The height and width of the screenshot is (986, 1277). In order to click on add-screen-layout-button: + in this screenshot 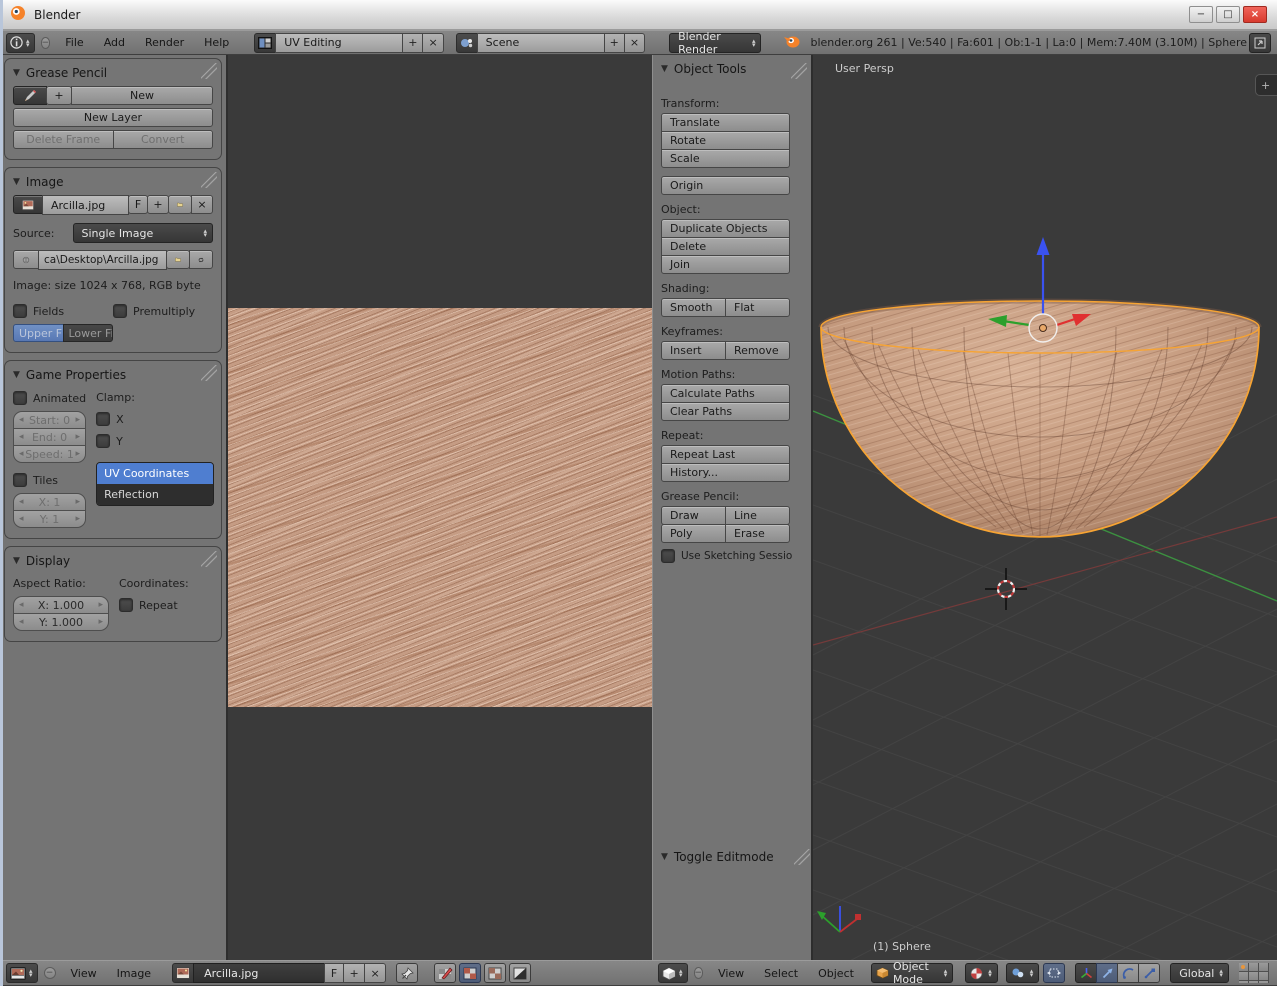, I will do `click(413, 42)`.